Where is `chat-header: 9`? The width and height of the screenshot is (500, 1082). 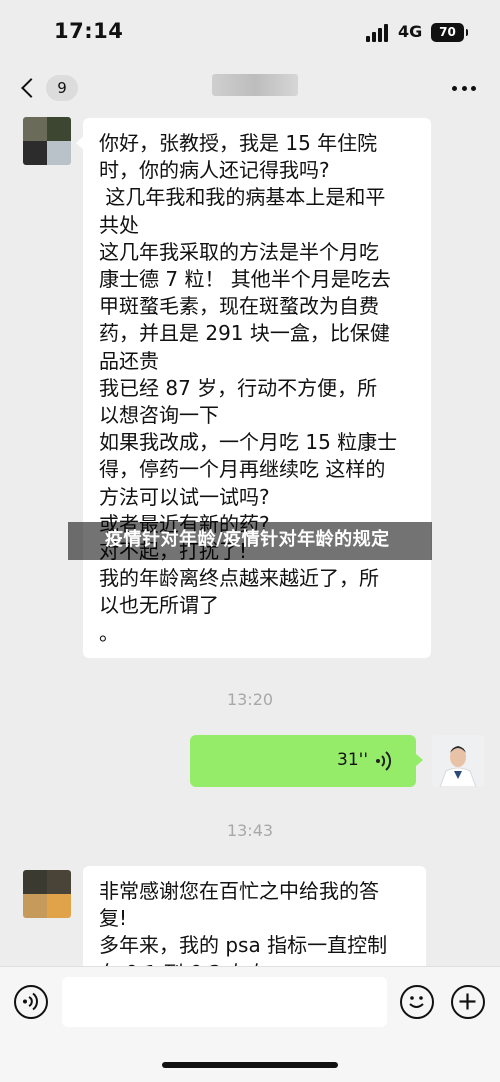 chat-header: 9 is located at coordinates (250, 88).